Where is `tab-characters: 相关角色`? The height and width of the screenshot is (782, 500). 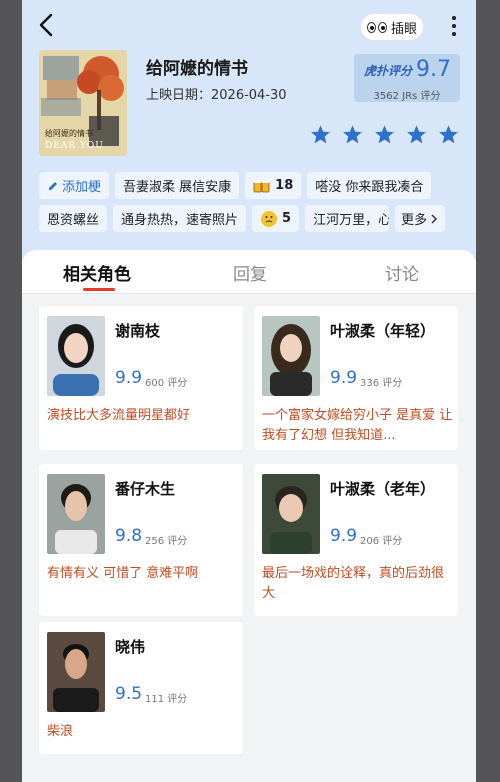
tab-characters: 相关角色 is located at coordinates (97, 272).